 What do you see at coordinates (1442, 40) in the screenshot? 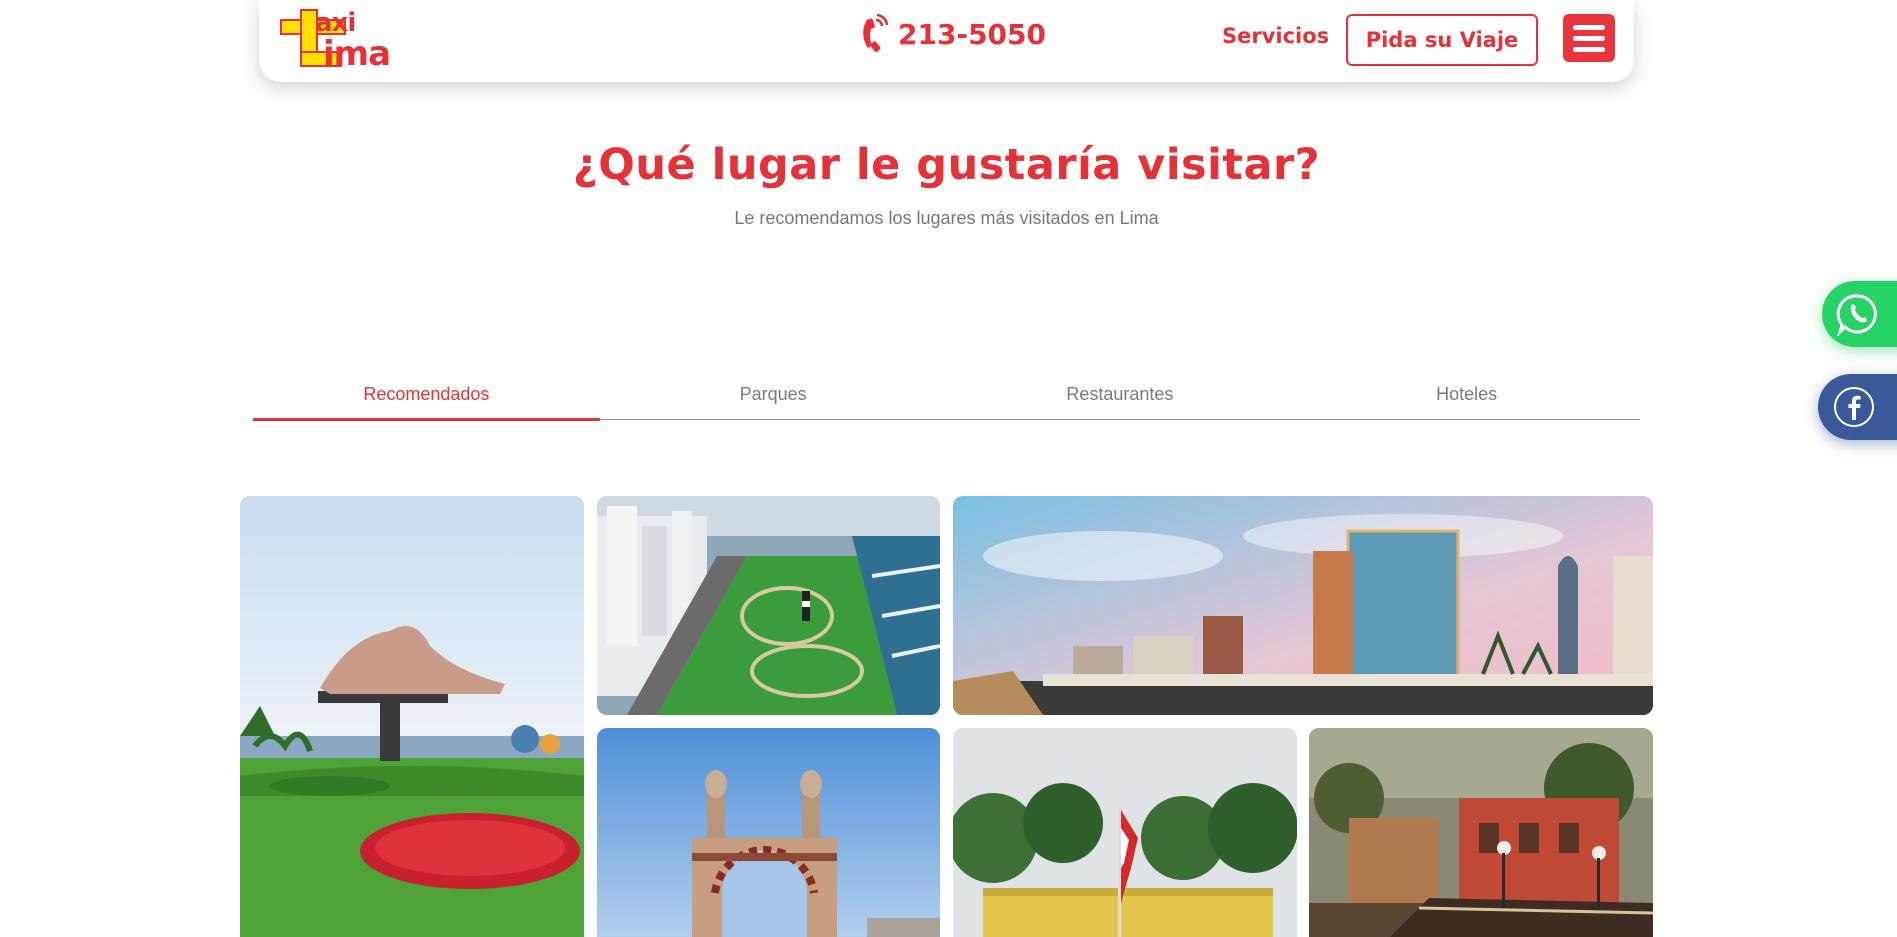
I see `pida-su-viaje-button: Pida su Viaje` at bounding box center [1442, 40].